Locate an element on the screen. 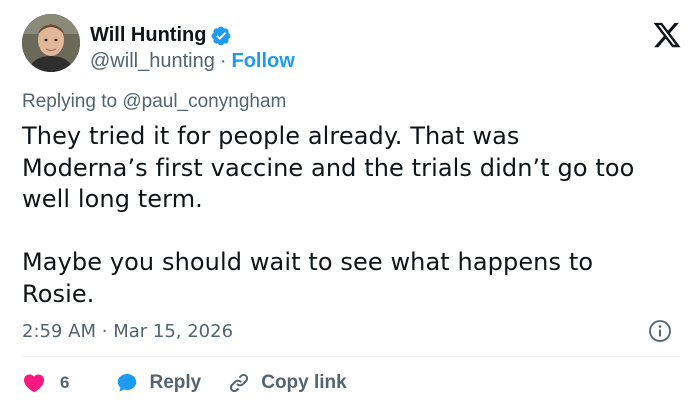 This screenshot has width=700, height=410. handle-row: @will_hunting · Follow is located at coordinates (192, 61).